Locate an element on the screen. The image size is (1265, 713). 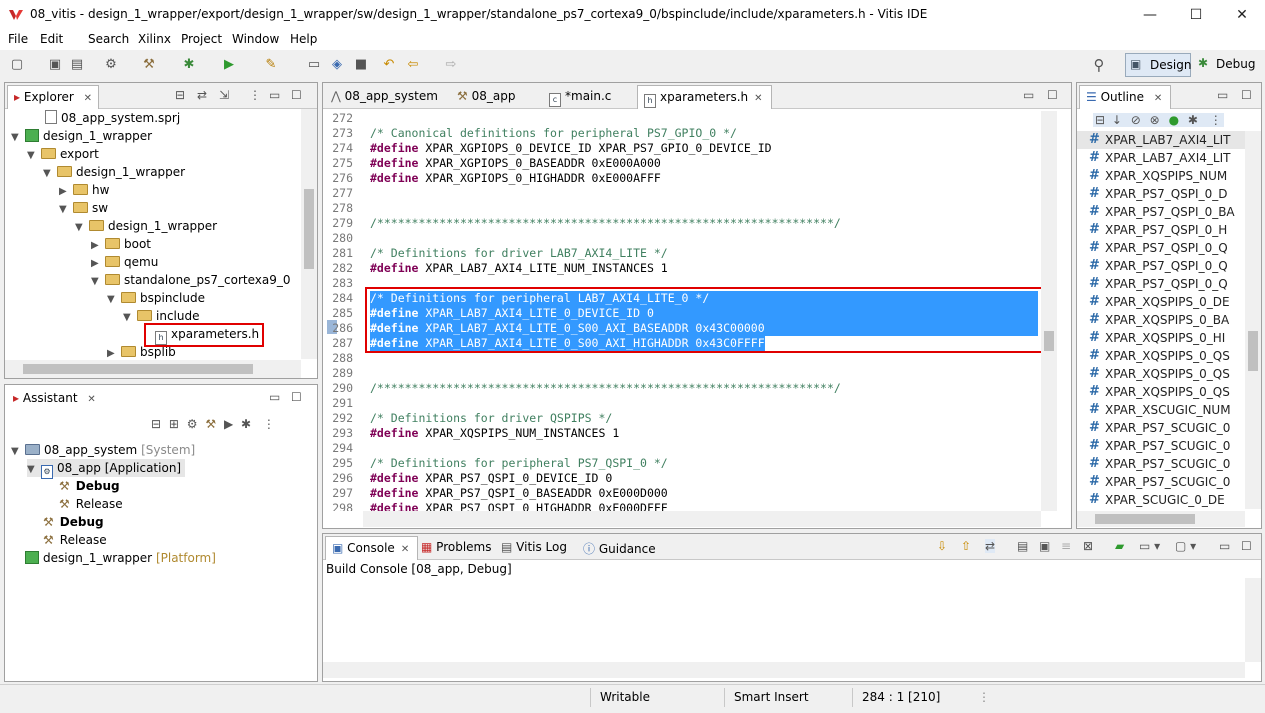
tree-item: ▼ export is located at coordinates (63, 154).